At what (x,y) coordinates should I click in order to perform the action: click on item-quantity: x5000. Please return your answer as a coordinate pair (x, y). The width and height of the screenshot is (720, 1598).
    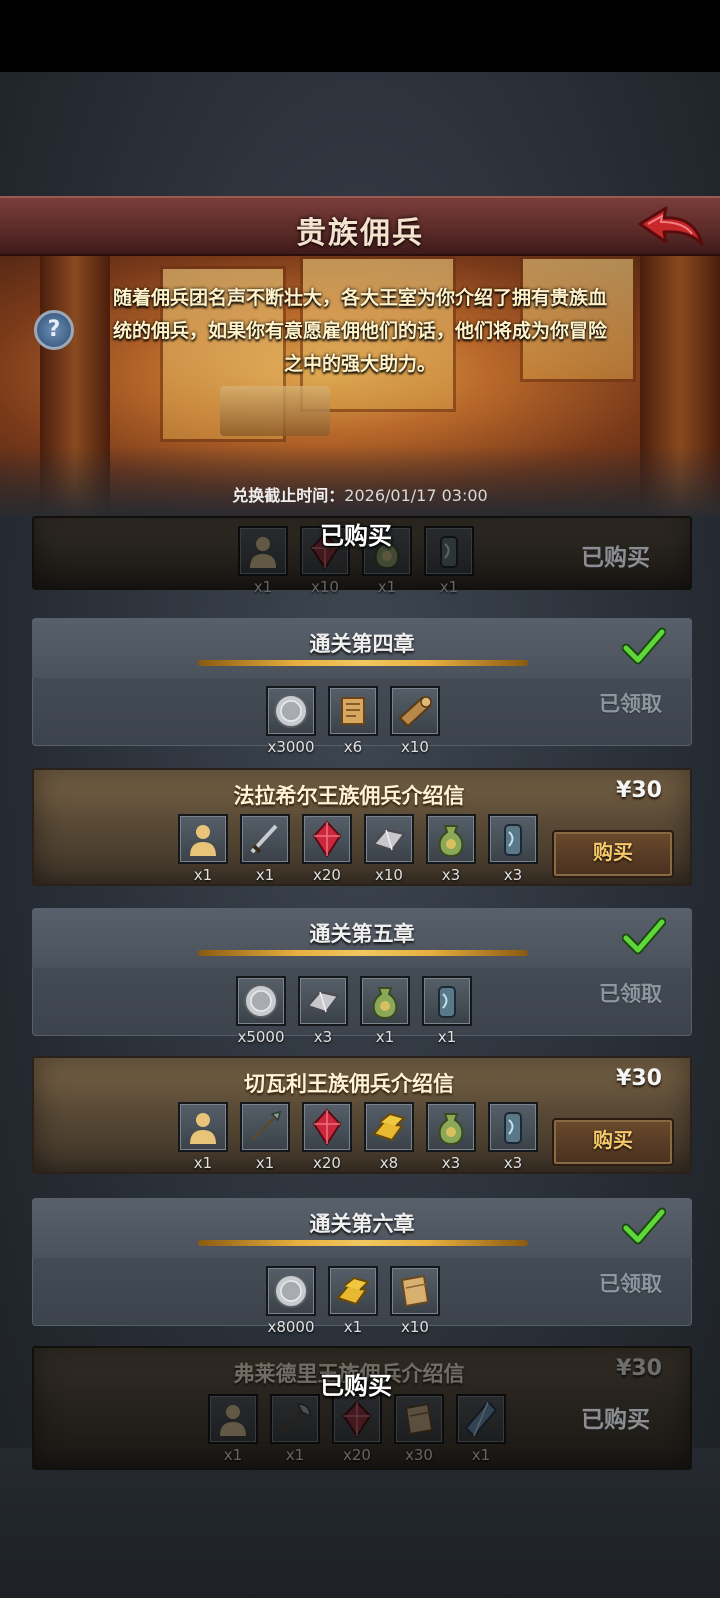
    Looking at the image, I should click on (261, 1037).